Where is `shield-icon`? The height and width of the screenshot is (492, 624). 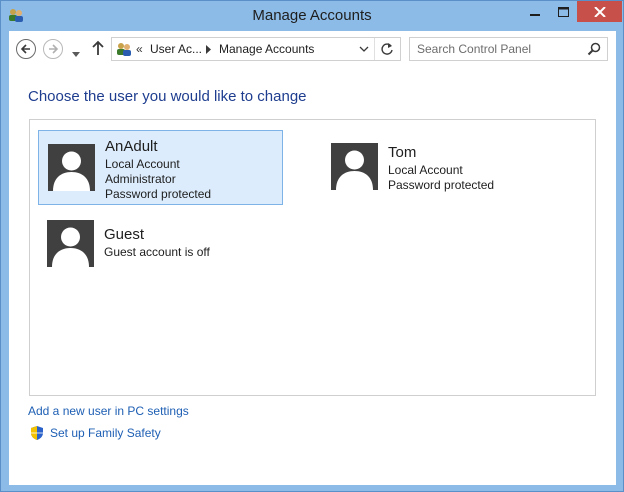
shield-icon is located at coordinates (37, 433).